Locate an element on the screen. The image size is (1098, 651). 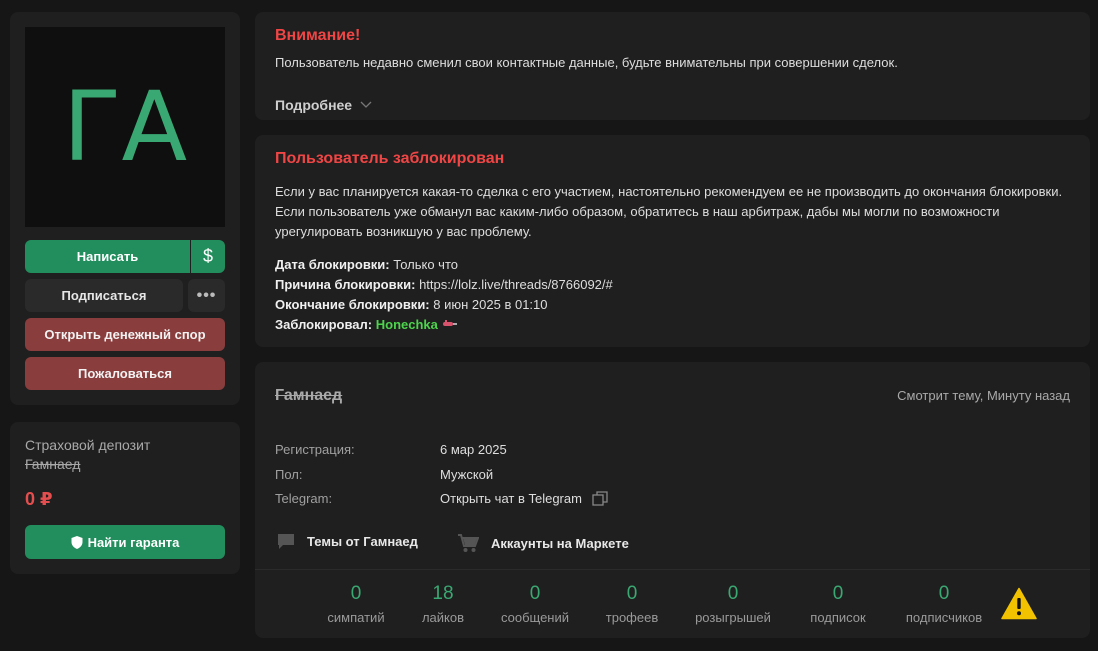
more-details-label: Подробнее is located at coordinates (314, 105).